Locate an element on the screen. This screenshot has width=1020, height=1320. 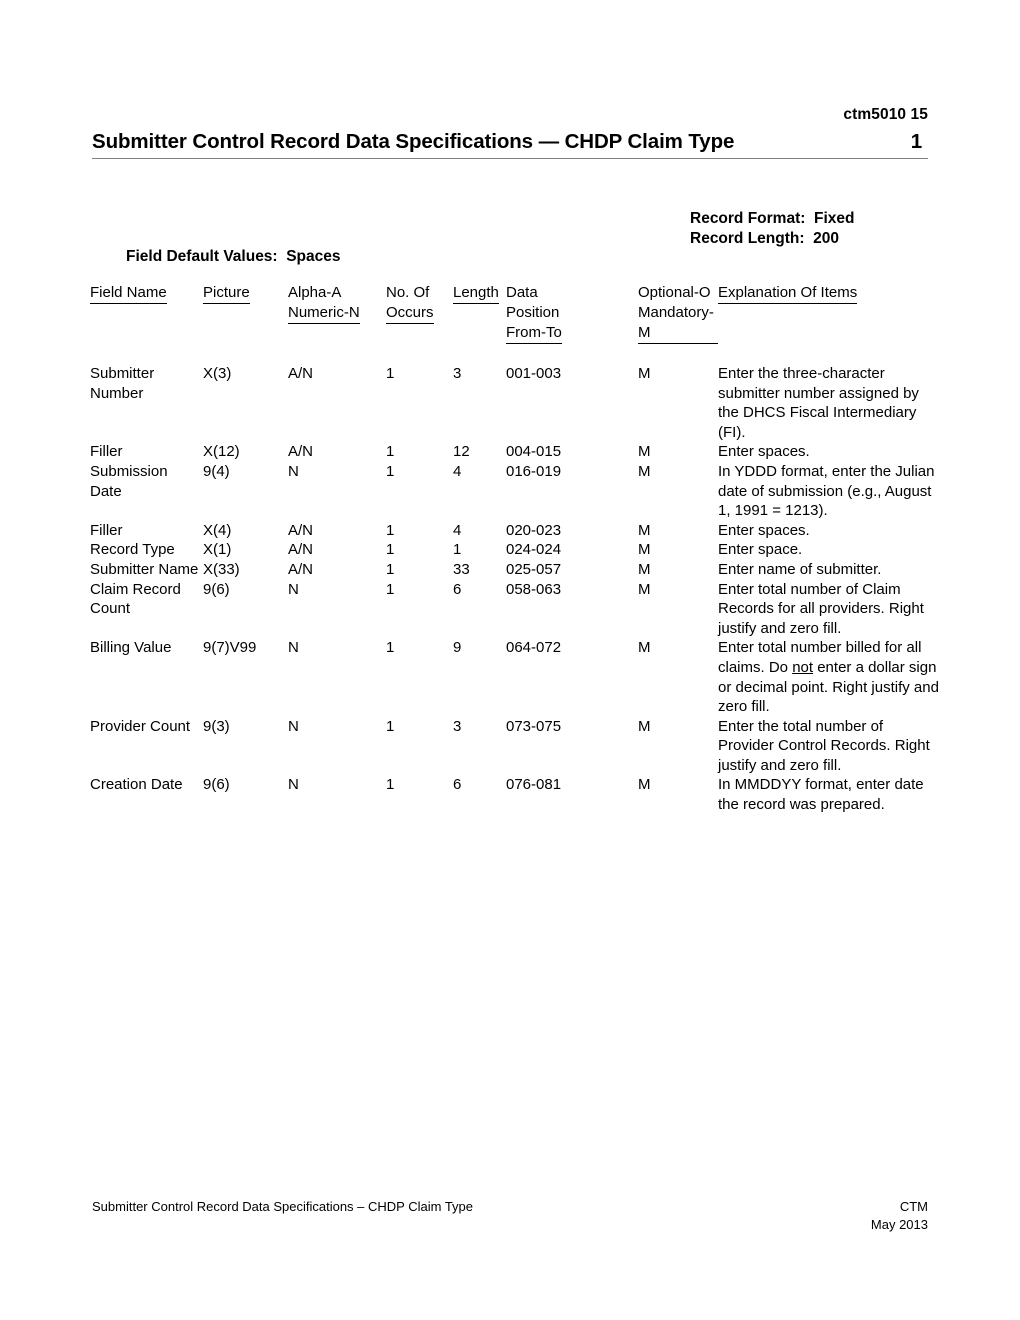
footer-meta: CTM May 2013 is located at coordinates (899, 1216).